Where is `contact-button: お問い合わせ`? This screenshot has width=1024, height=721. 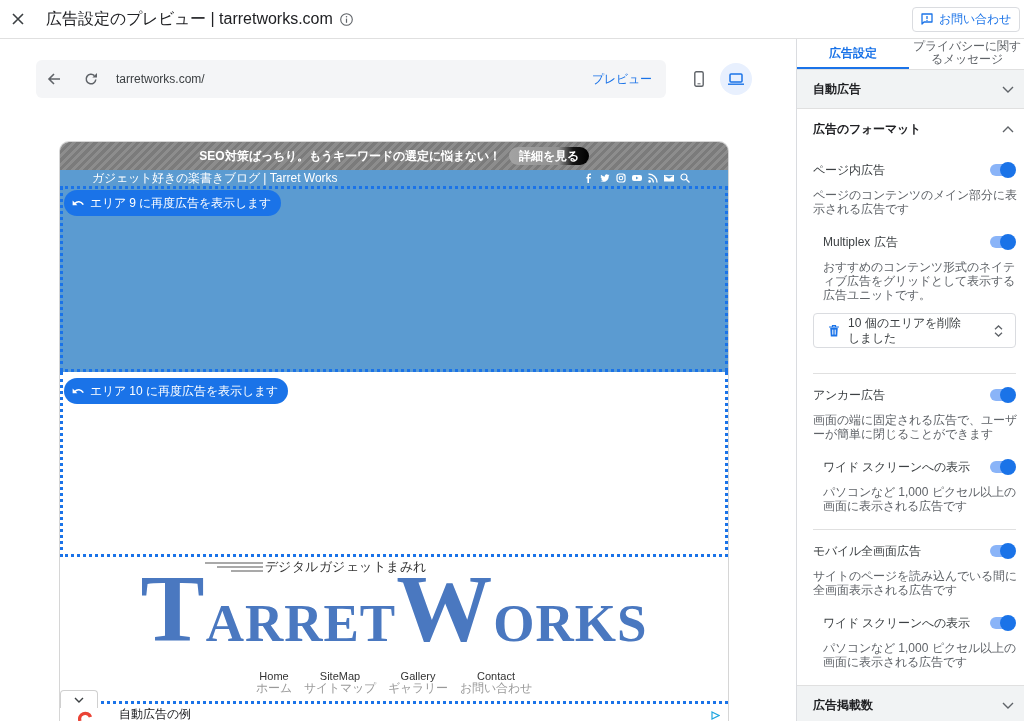 contact-button: お問い合わせ is located at coordinates (966, 19).